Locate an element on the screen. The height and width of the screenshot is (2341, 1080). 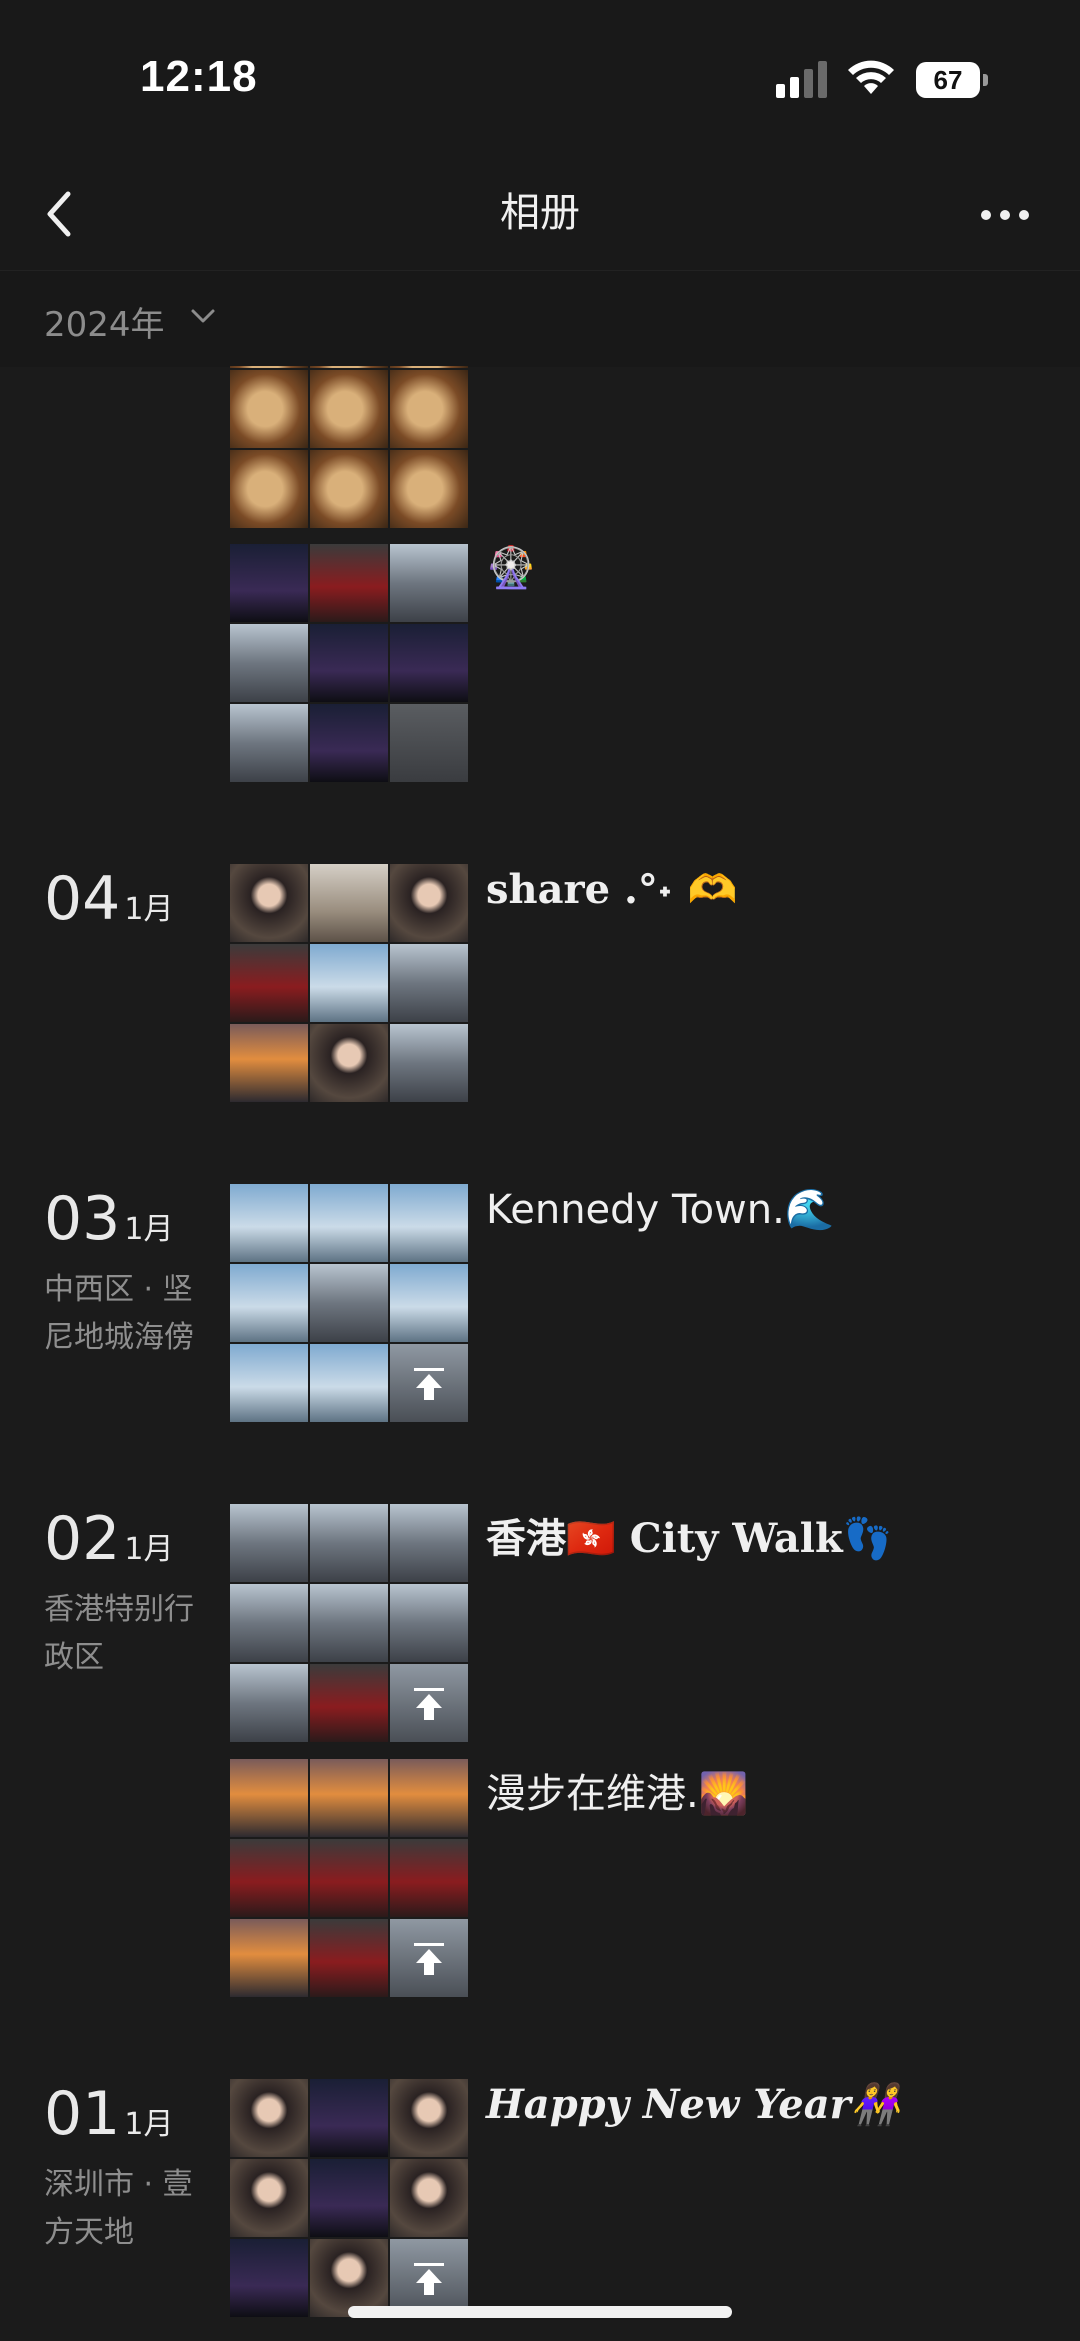
cellular-signal-icon is located at coordinates (801, 79).